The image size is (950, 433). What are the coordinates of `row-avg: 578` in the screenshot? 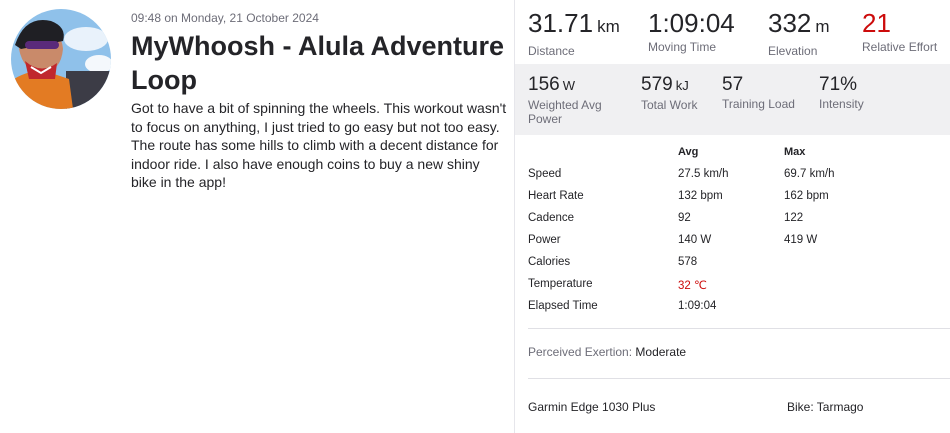 It's located at (688, 262).